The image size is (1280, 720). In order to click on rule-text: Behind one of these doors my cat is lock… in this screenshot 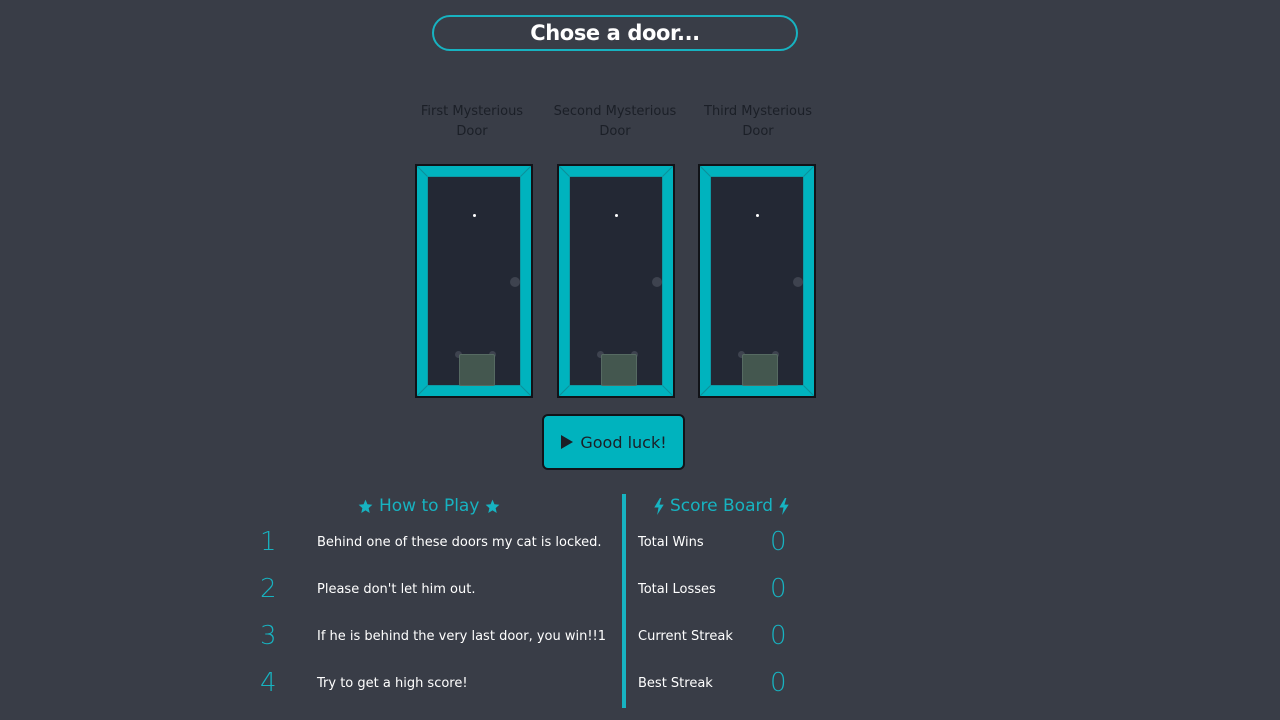, I will do `click(459, 542)`.